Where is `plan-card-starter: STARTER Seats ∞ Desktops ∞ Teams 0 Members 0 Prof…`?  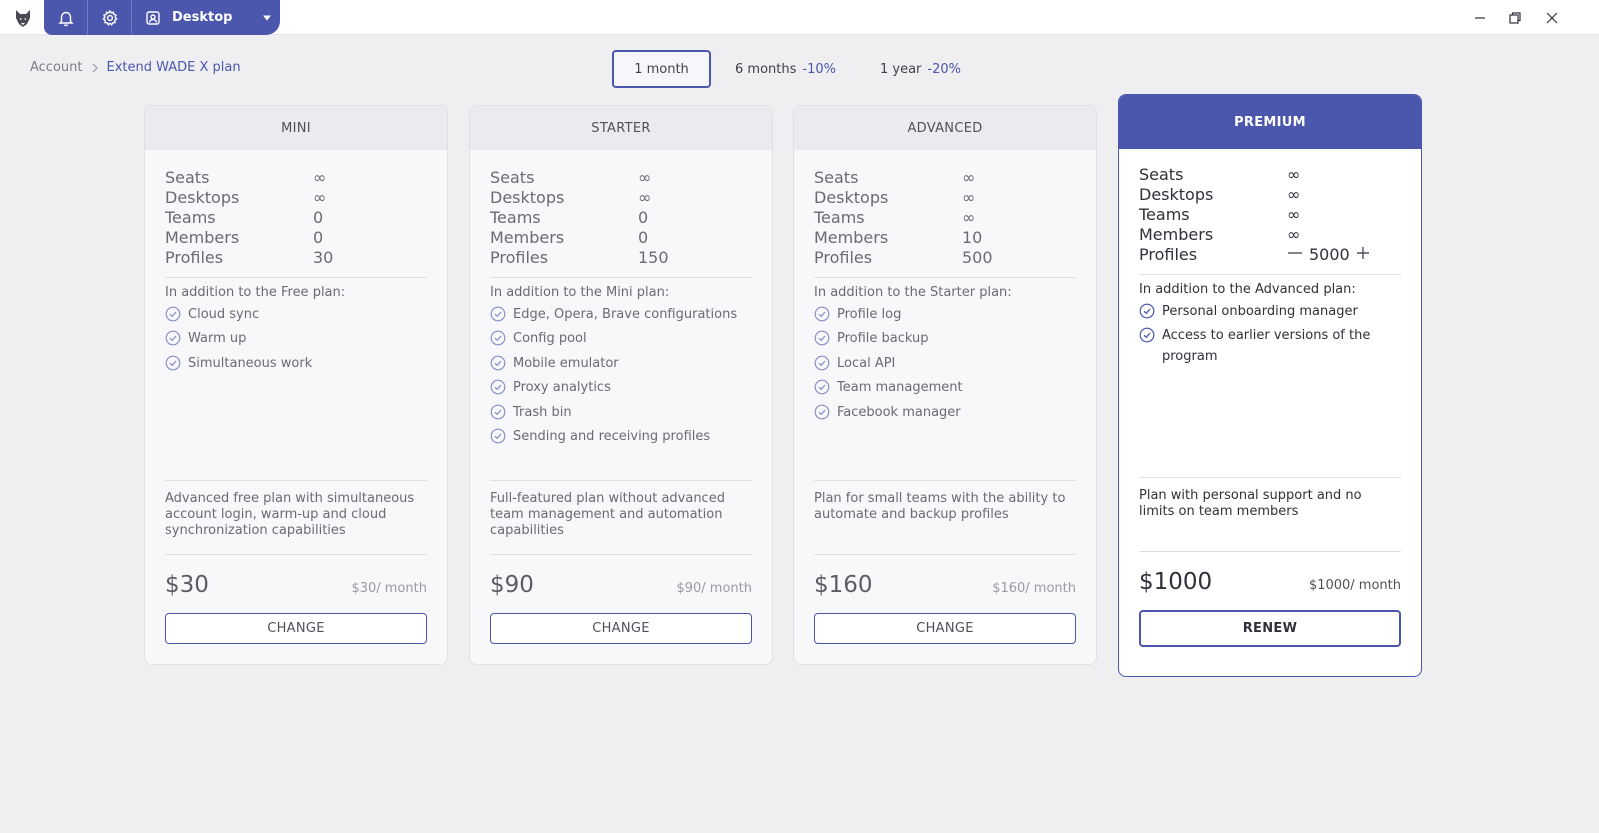 plan-card-starter: STARTER Seats ∞ Desktops ∞ Teams 0 Members 0 Prof… is located at coordinates (621, 385).